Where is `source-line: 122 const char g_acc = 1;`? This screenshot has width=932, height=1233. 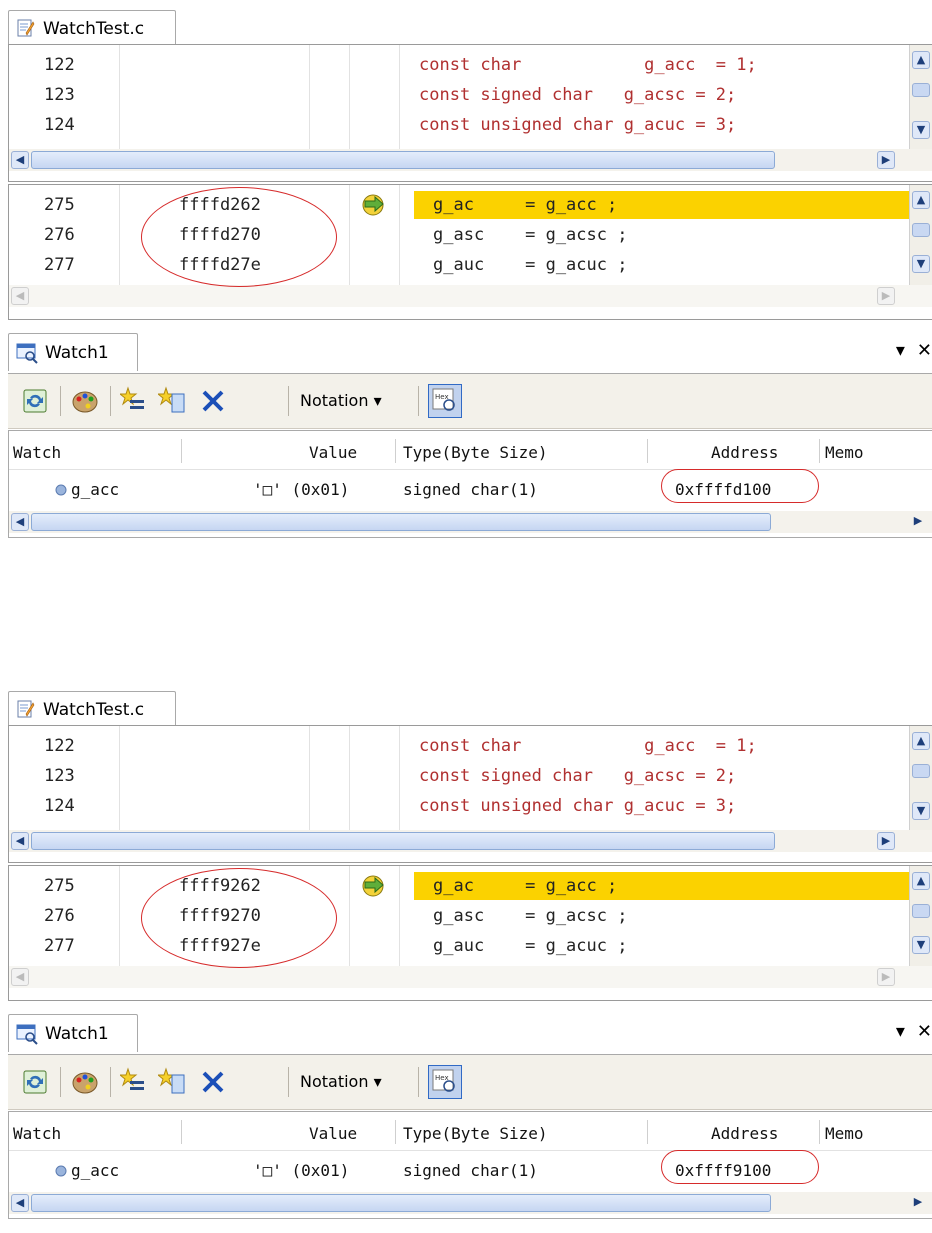 source-line: 122 const char g_acc = 1; is located at coordinates (470, 65).